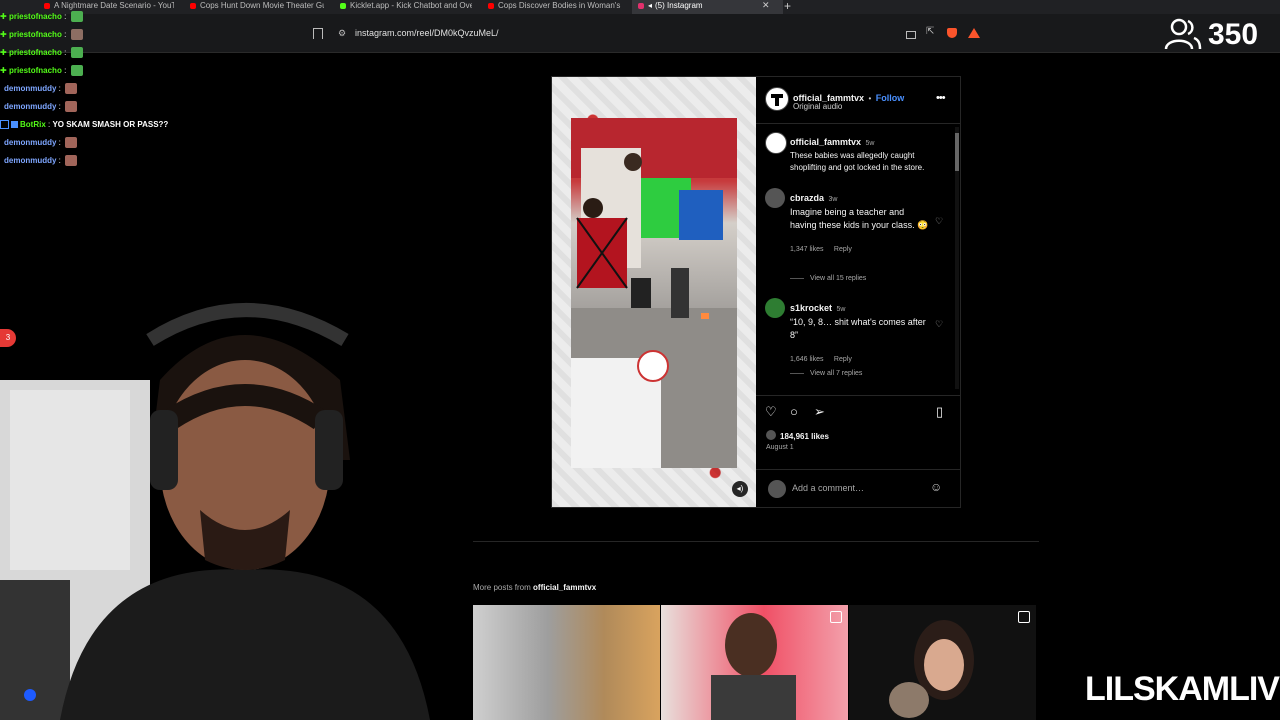  Describe the element at coordinates (564, 587) in the screenshot. I see `more-posts-username: official_fammtvx` at that location.